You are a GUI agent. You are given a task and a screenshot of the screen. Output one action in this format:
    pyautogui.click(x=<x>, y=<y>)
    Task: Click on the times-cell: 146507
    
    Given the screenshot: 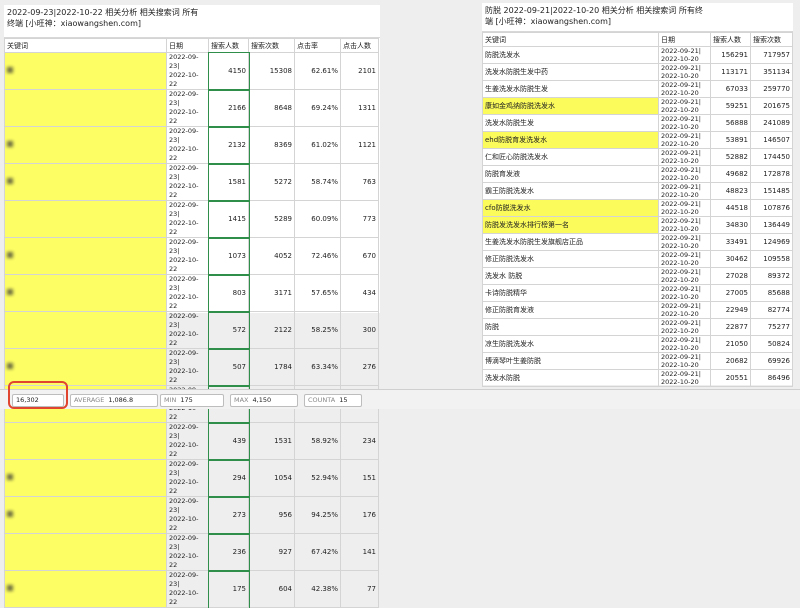 What is the action you would take?
    pyautogui.click(x=771, y=140)
    